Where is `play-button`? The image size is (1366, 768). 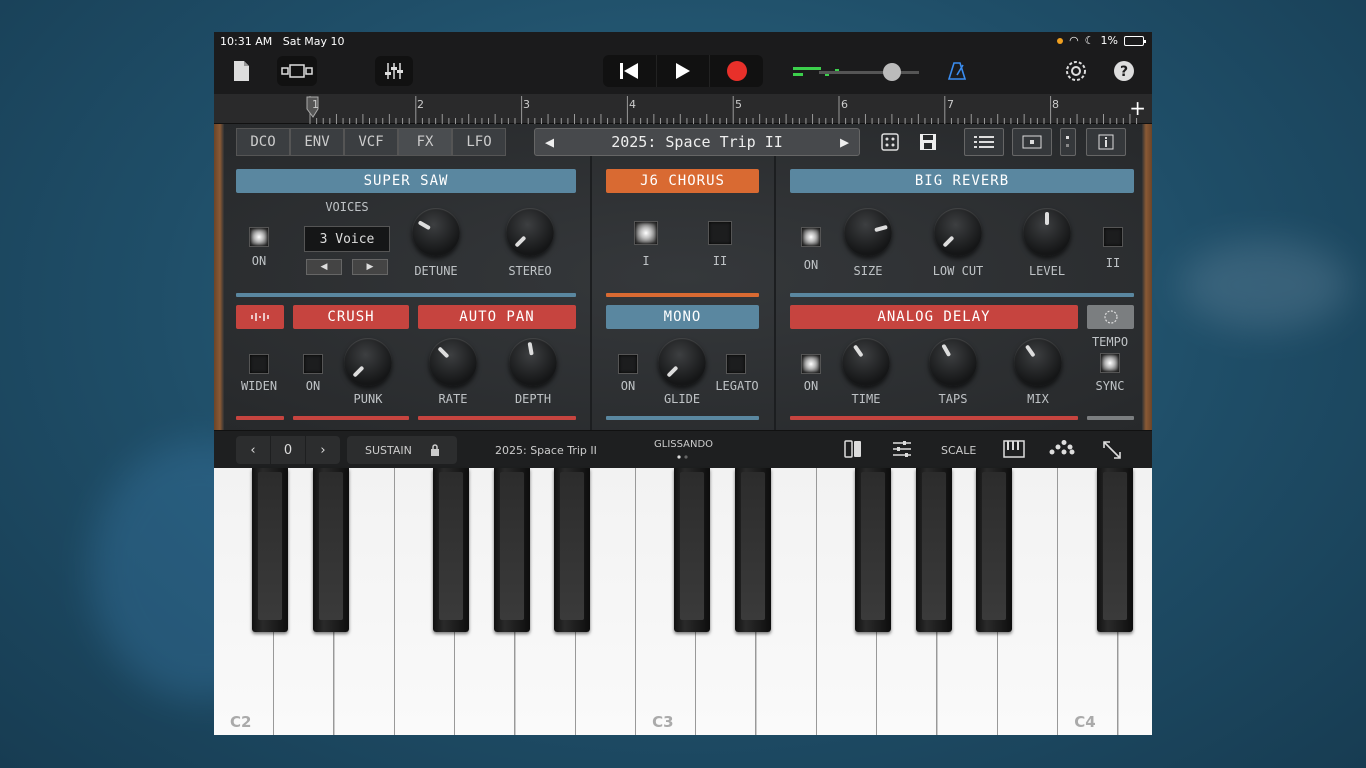
play-button is located at coordinates (683, 71).